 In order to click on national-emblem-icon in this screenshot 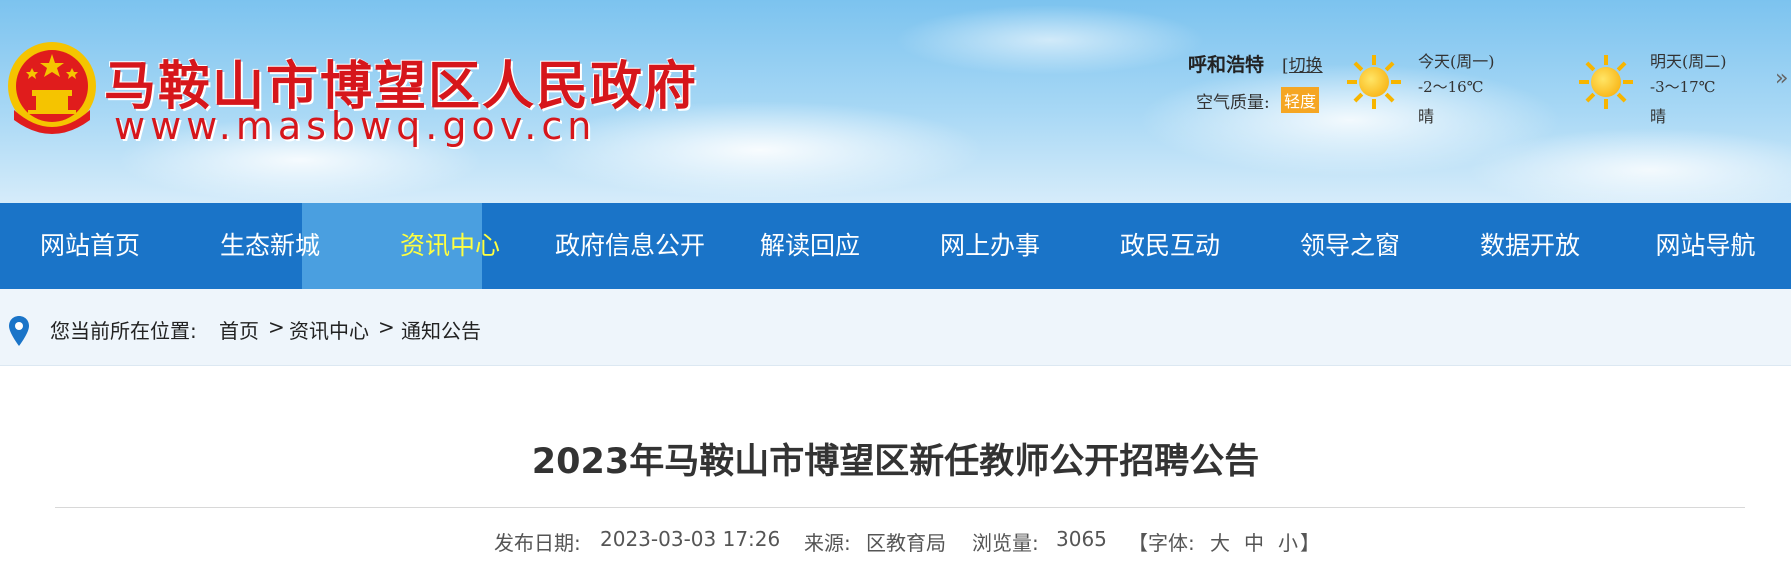, I will do `click(52, 90)`.